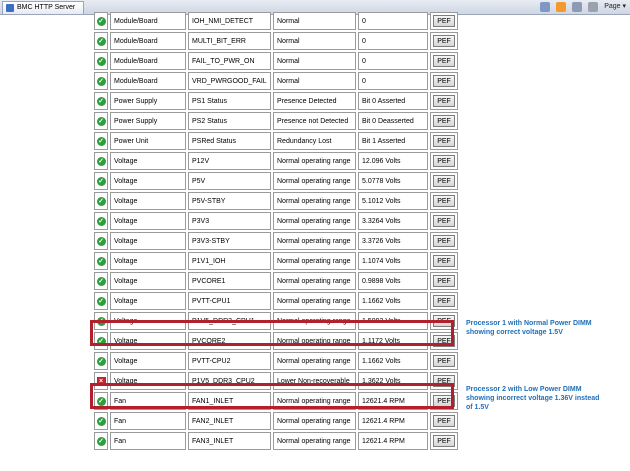  Describe the element at coordinates (148, 441) in the screenshot. I see `sensor-type: Fan` at that location.